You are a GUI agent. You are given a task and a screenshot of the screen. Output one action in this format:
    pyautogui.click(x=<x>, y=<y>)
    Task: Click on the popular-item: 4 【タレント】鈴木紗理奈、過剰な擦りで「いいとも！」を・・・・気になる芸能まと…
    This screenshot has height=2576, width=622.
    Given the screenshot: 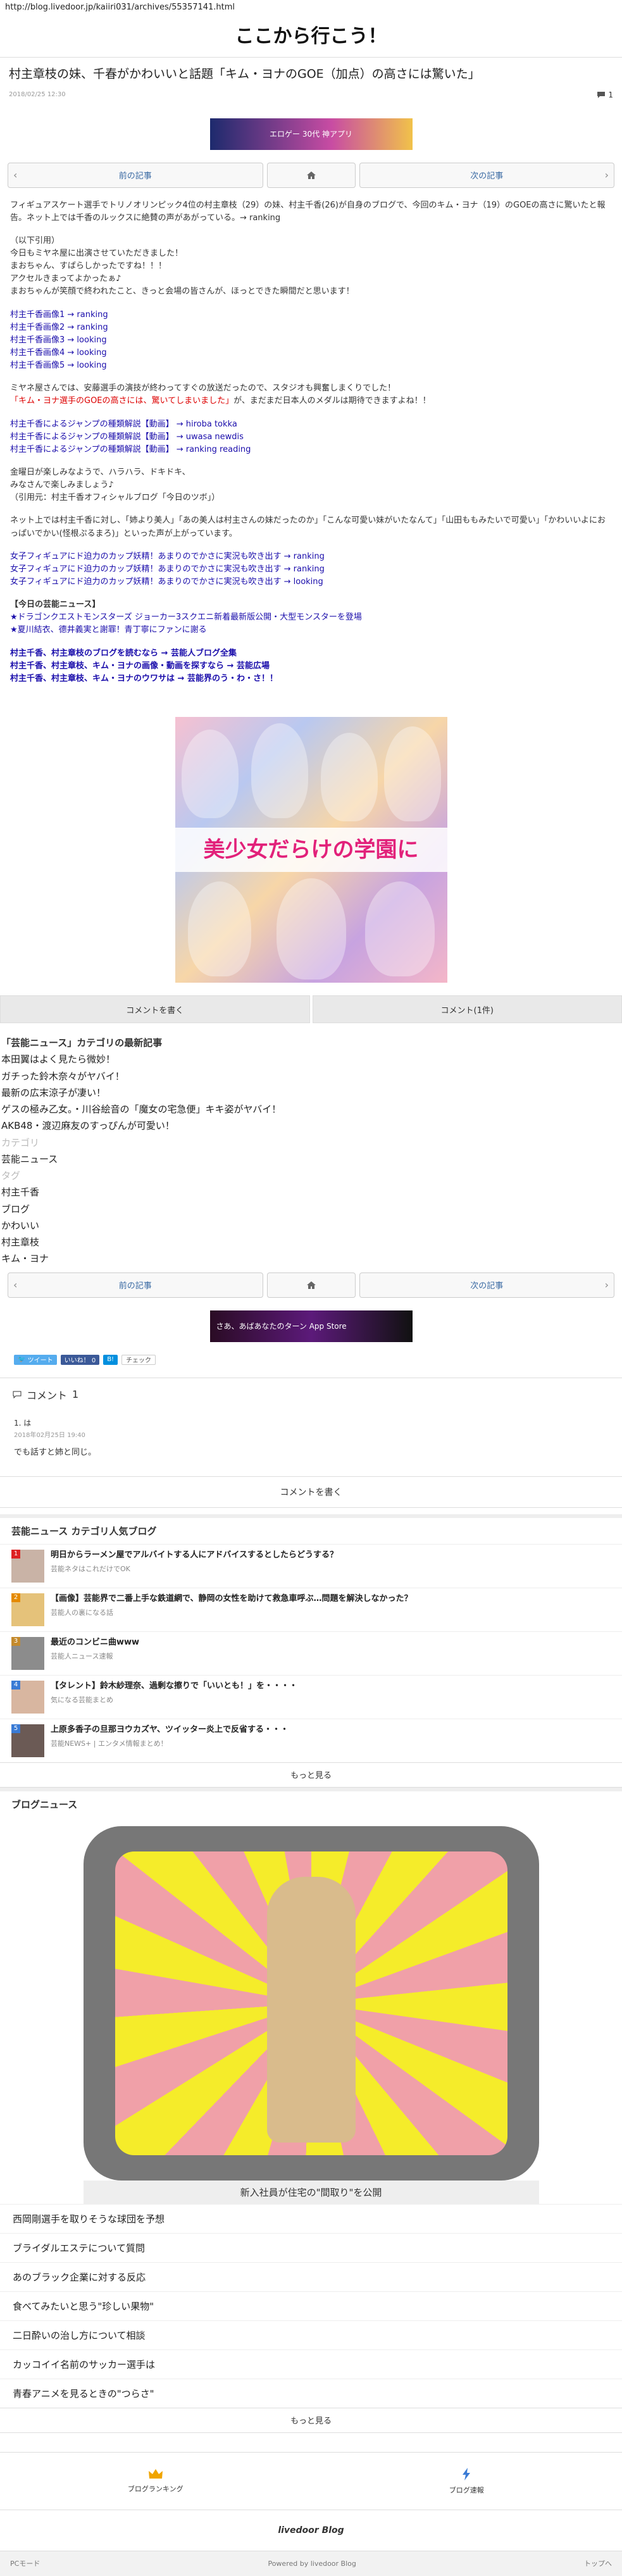 What is the action you would take?
    pyautogui.click(x=311, y=1697)
    